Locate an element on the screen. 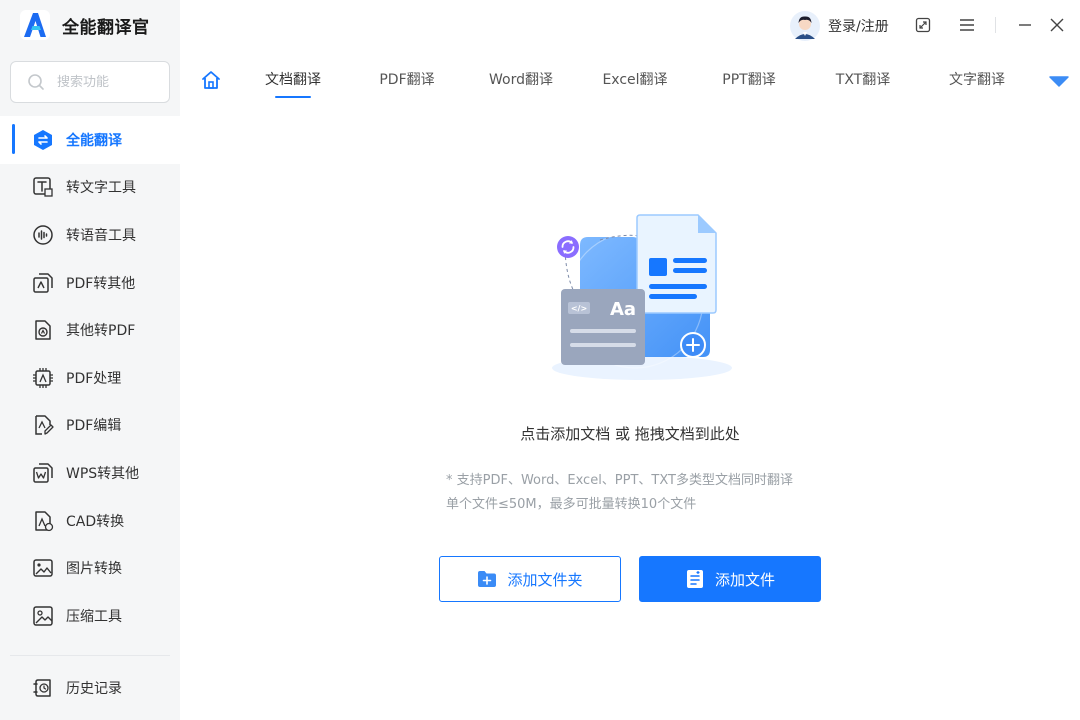 This screenshot has height=720, width=1080. login-button: 登录/注册 is located at coordinates (839, 26).